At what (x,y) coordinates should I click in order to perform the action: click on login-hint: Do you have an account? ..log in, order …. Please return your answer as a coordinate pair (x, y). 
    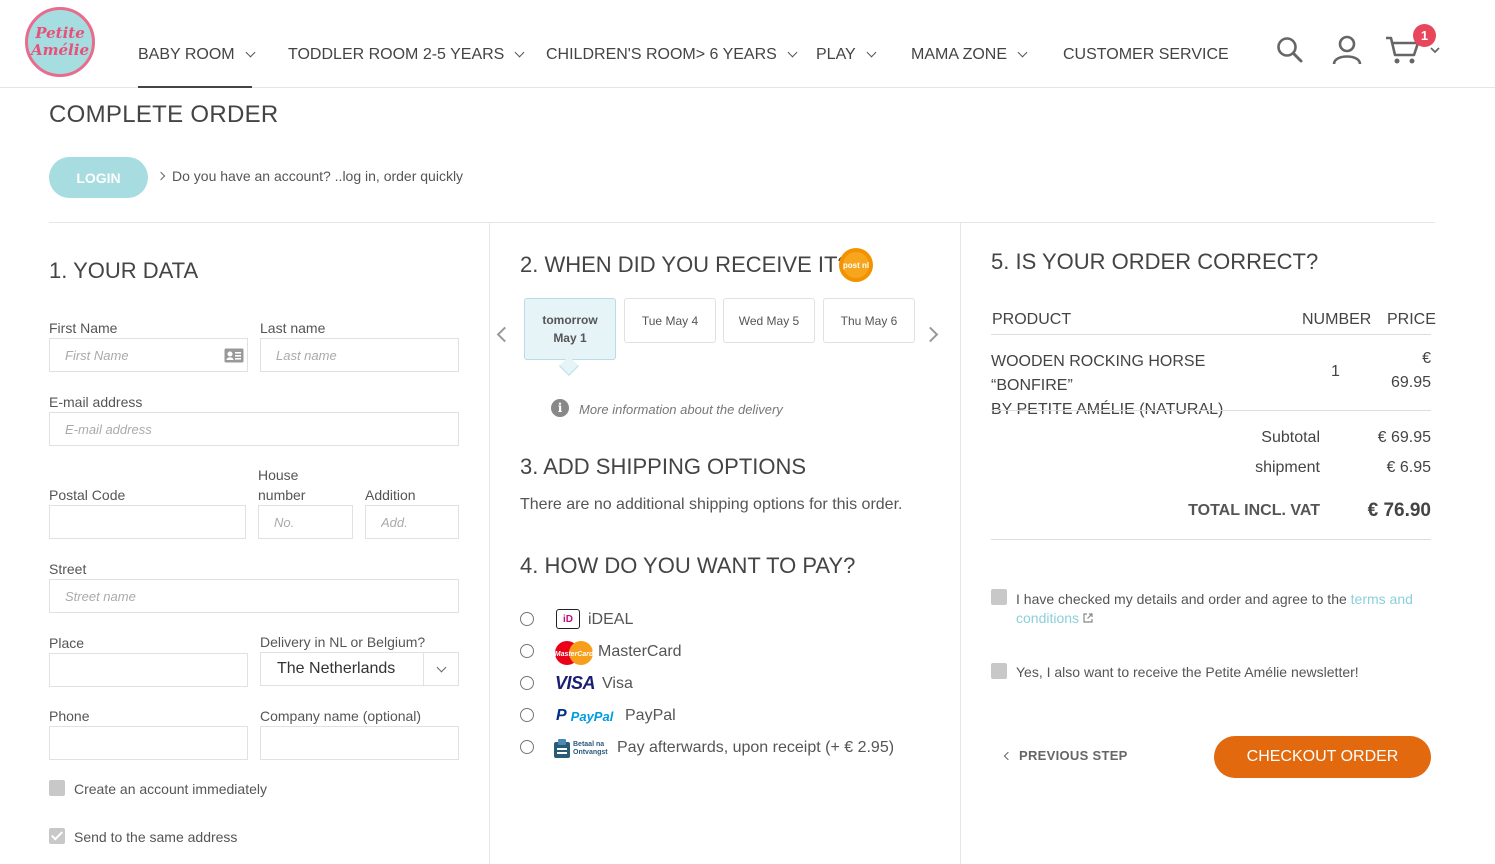
    Looking at the image, I should click on (310, 176).